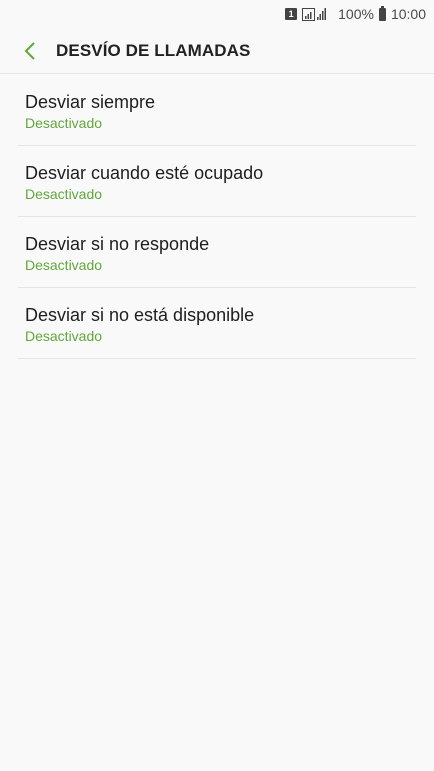  I want to click on list-item-forward-busy: Desviar cuando esté ocupado Desactivado, so click(217, 181).